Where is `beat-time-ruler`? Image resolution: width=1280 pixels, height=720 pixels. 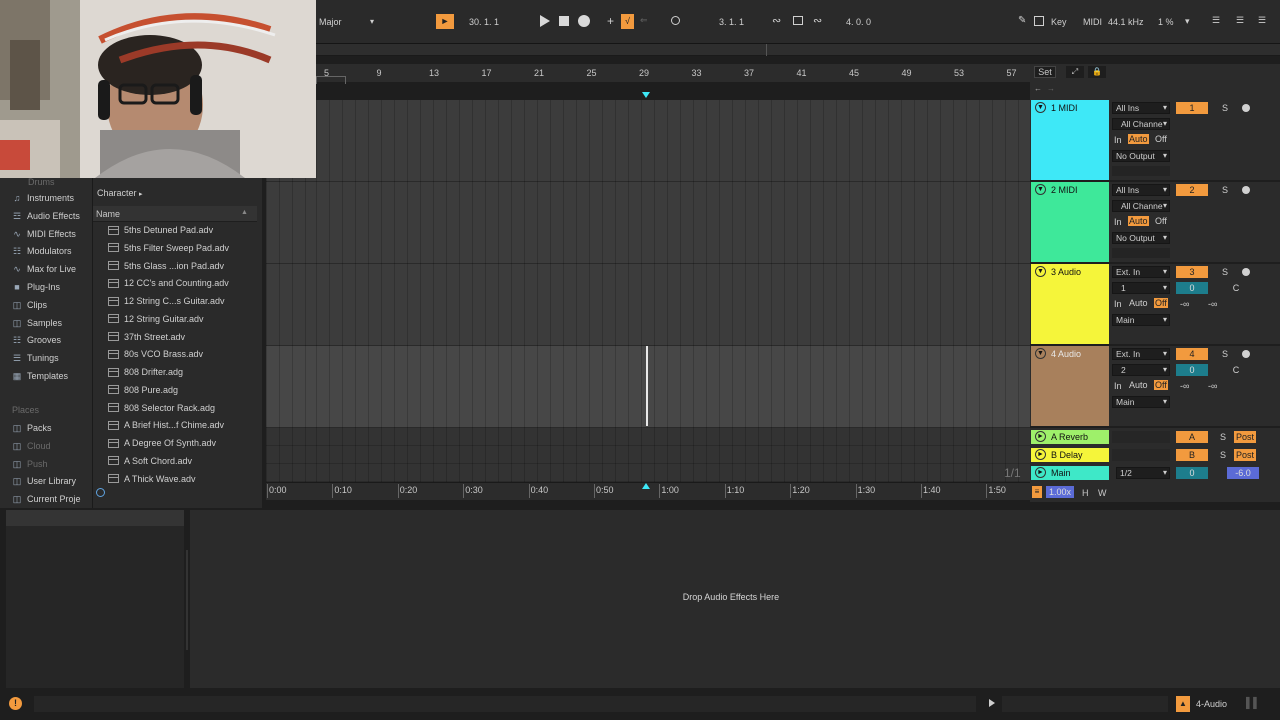 beat-time-ruler is located at coordinates (673, 74).